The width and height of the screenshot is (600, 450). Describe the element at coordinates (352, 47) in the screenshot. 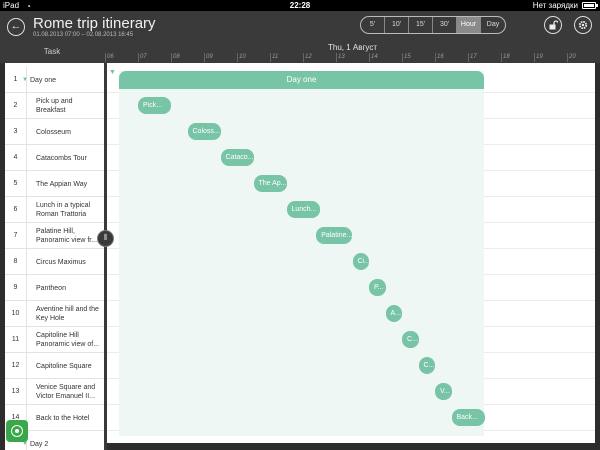

I see `date-header: Thu, 1 Август` at that location.